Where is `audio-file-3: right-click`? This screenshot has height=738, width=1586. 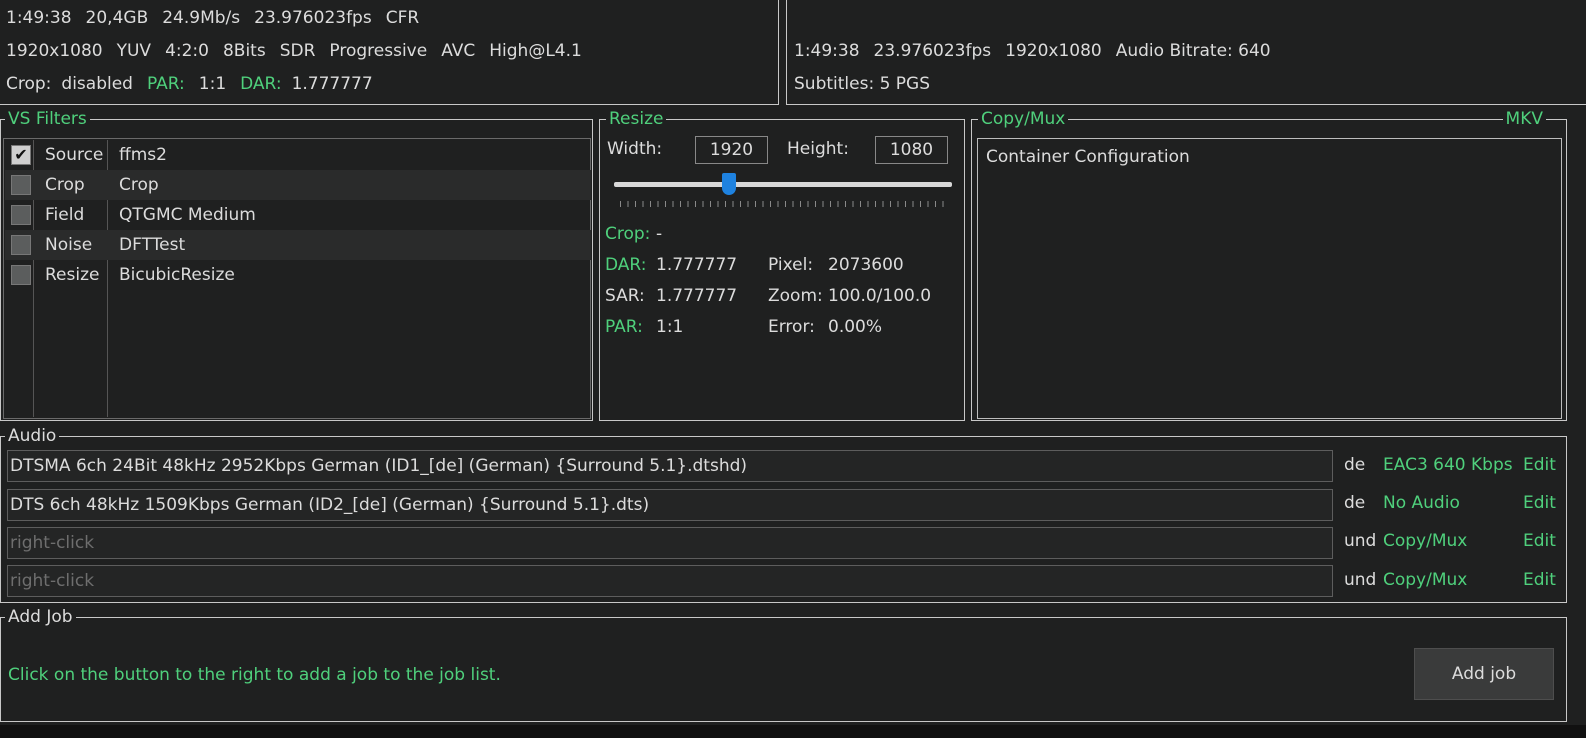 audio-file-3: right-click is located at coordinates (670, 543).